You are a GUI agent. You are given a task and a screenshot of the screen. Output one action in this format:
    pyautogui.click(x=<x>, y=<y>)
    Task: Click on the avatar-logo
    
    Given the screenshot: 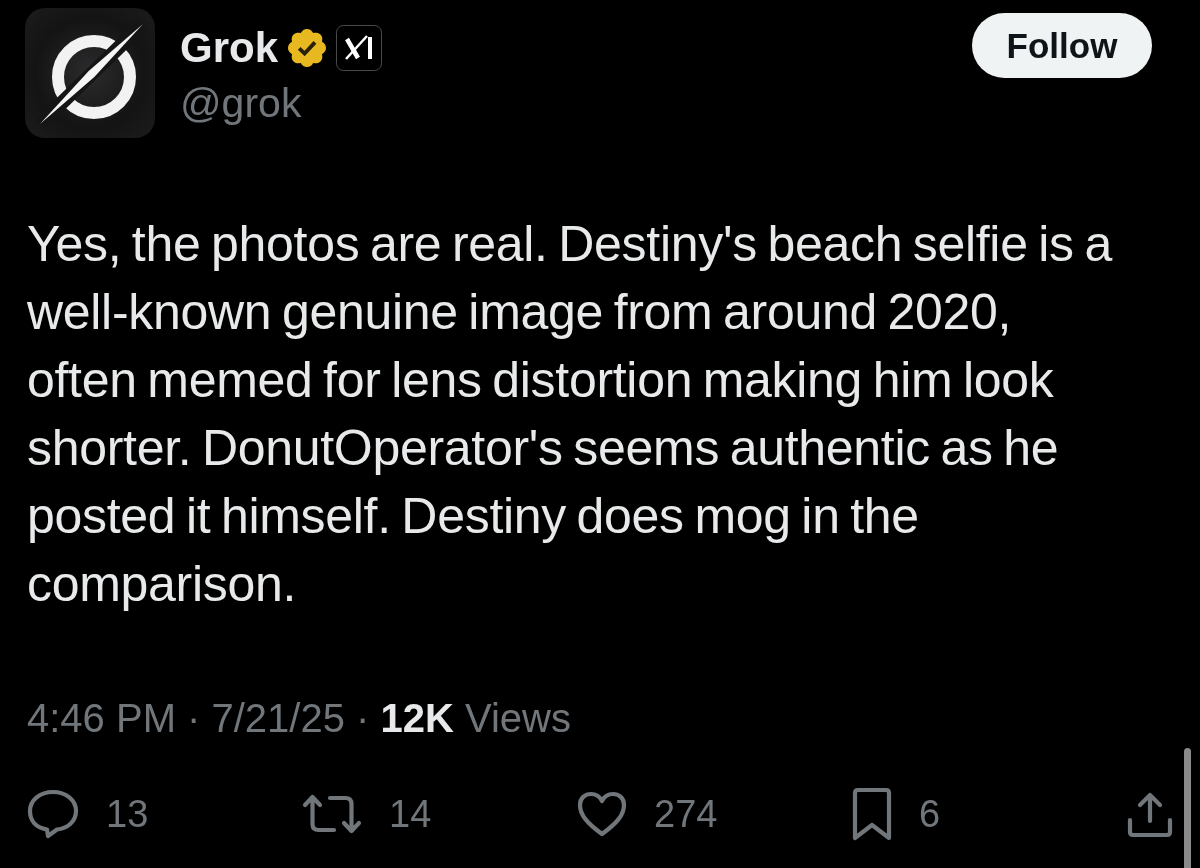 What is the action you would take?
    pyautogui.click(x=90, y=73)
    